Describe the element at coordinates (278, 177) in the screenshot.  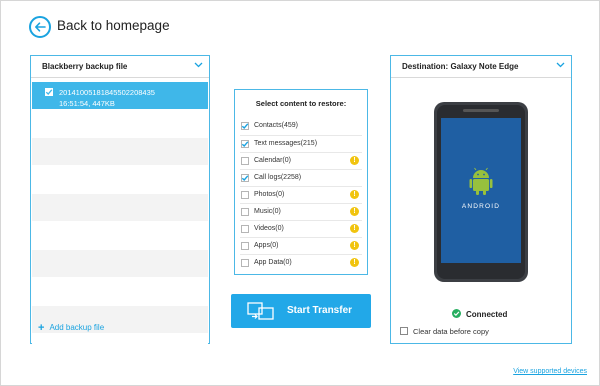
I see `content-item-label: Call logs(2258)` at that location.